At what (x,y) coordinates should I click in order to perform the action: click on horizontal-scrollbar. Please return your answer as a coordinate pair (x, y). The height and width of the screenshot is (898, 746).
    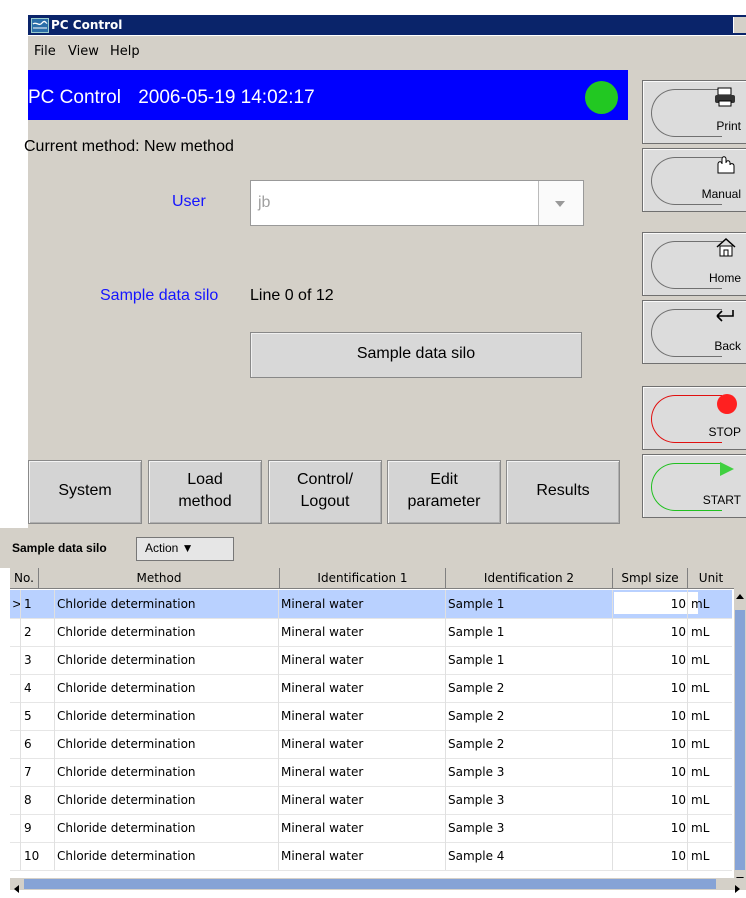
    Looking at the image, I should click on (378, 885).